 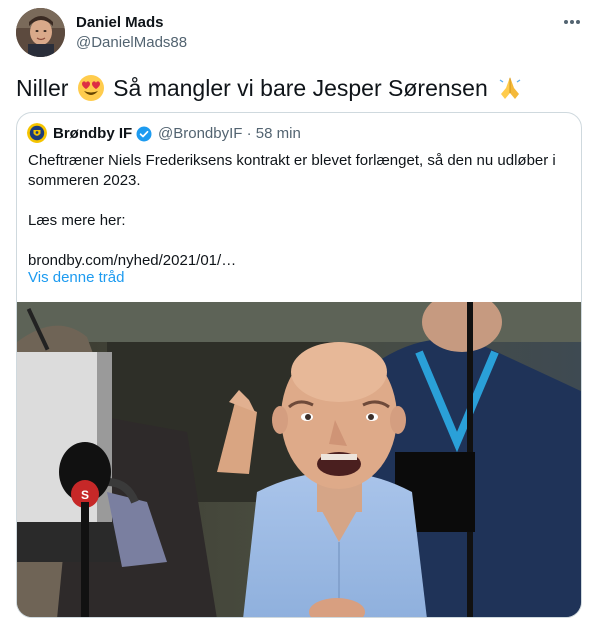 What do you see at coordinates (37, 133) in the screenshot?
I see `brondby-logo-icon` at bounding box center [37, 133].